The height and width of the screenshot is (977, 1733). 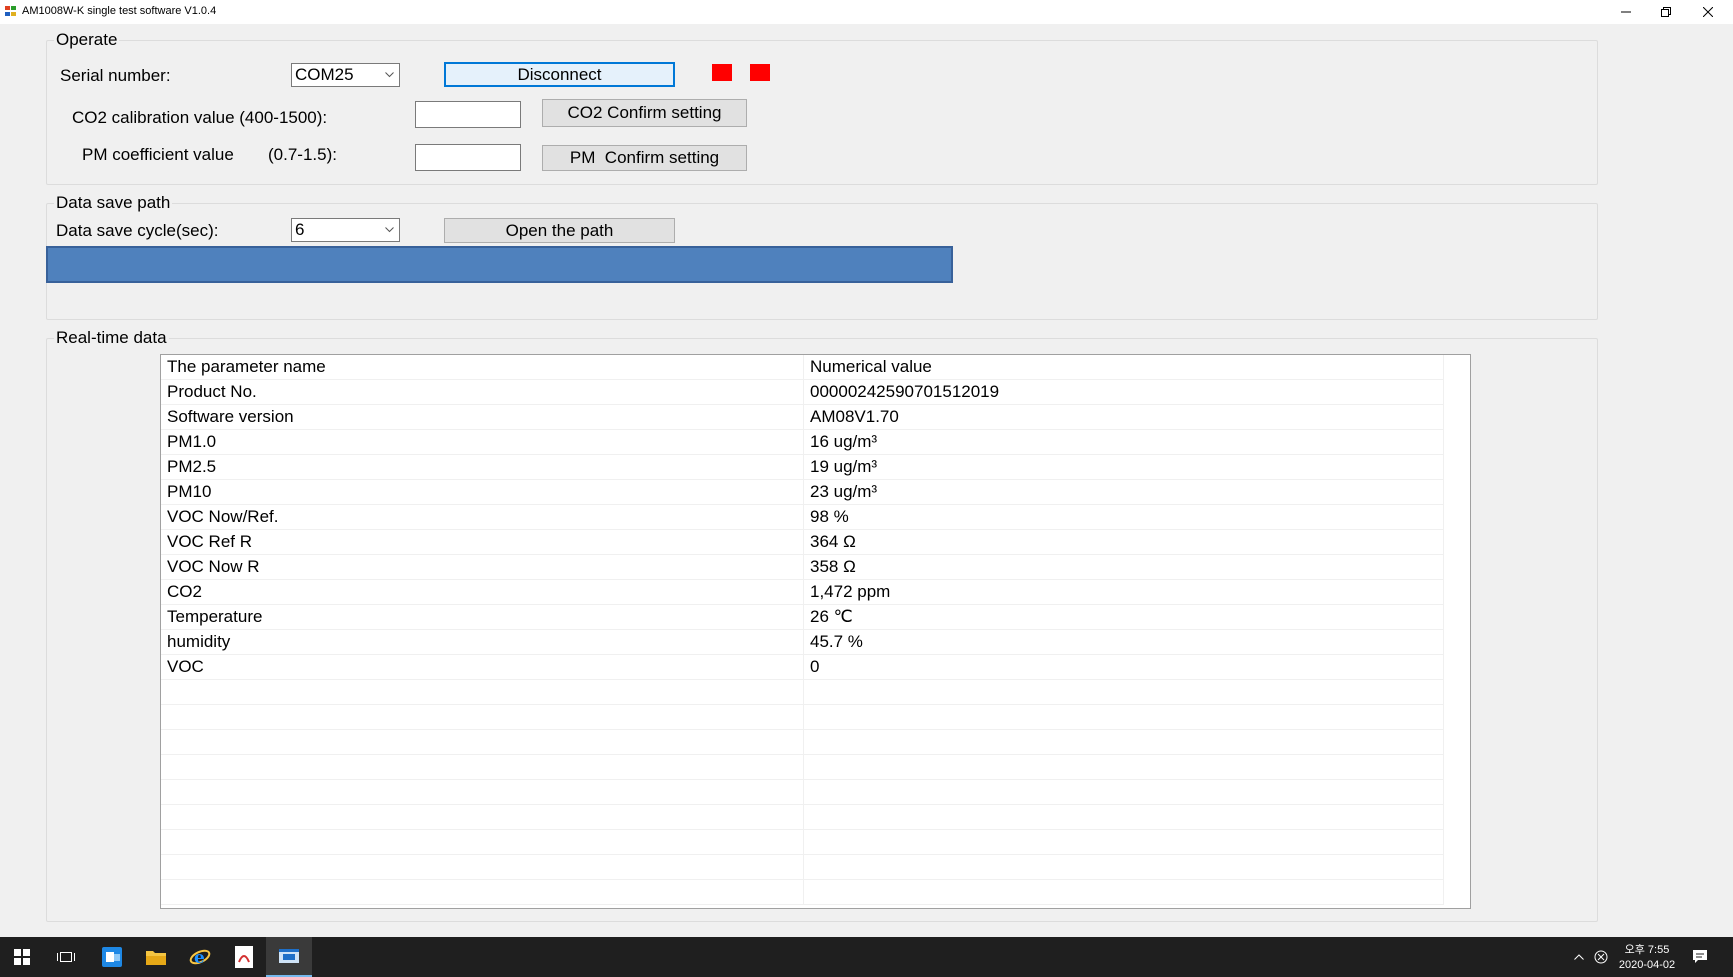 I want to click on parameter-name-cell: CO2, so click(x=482, y=592).